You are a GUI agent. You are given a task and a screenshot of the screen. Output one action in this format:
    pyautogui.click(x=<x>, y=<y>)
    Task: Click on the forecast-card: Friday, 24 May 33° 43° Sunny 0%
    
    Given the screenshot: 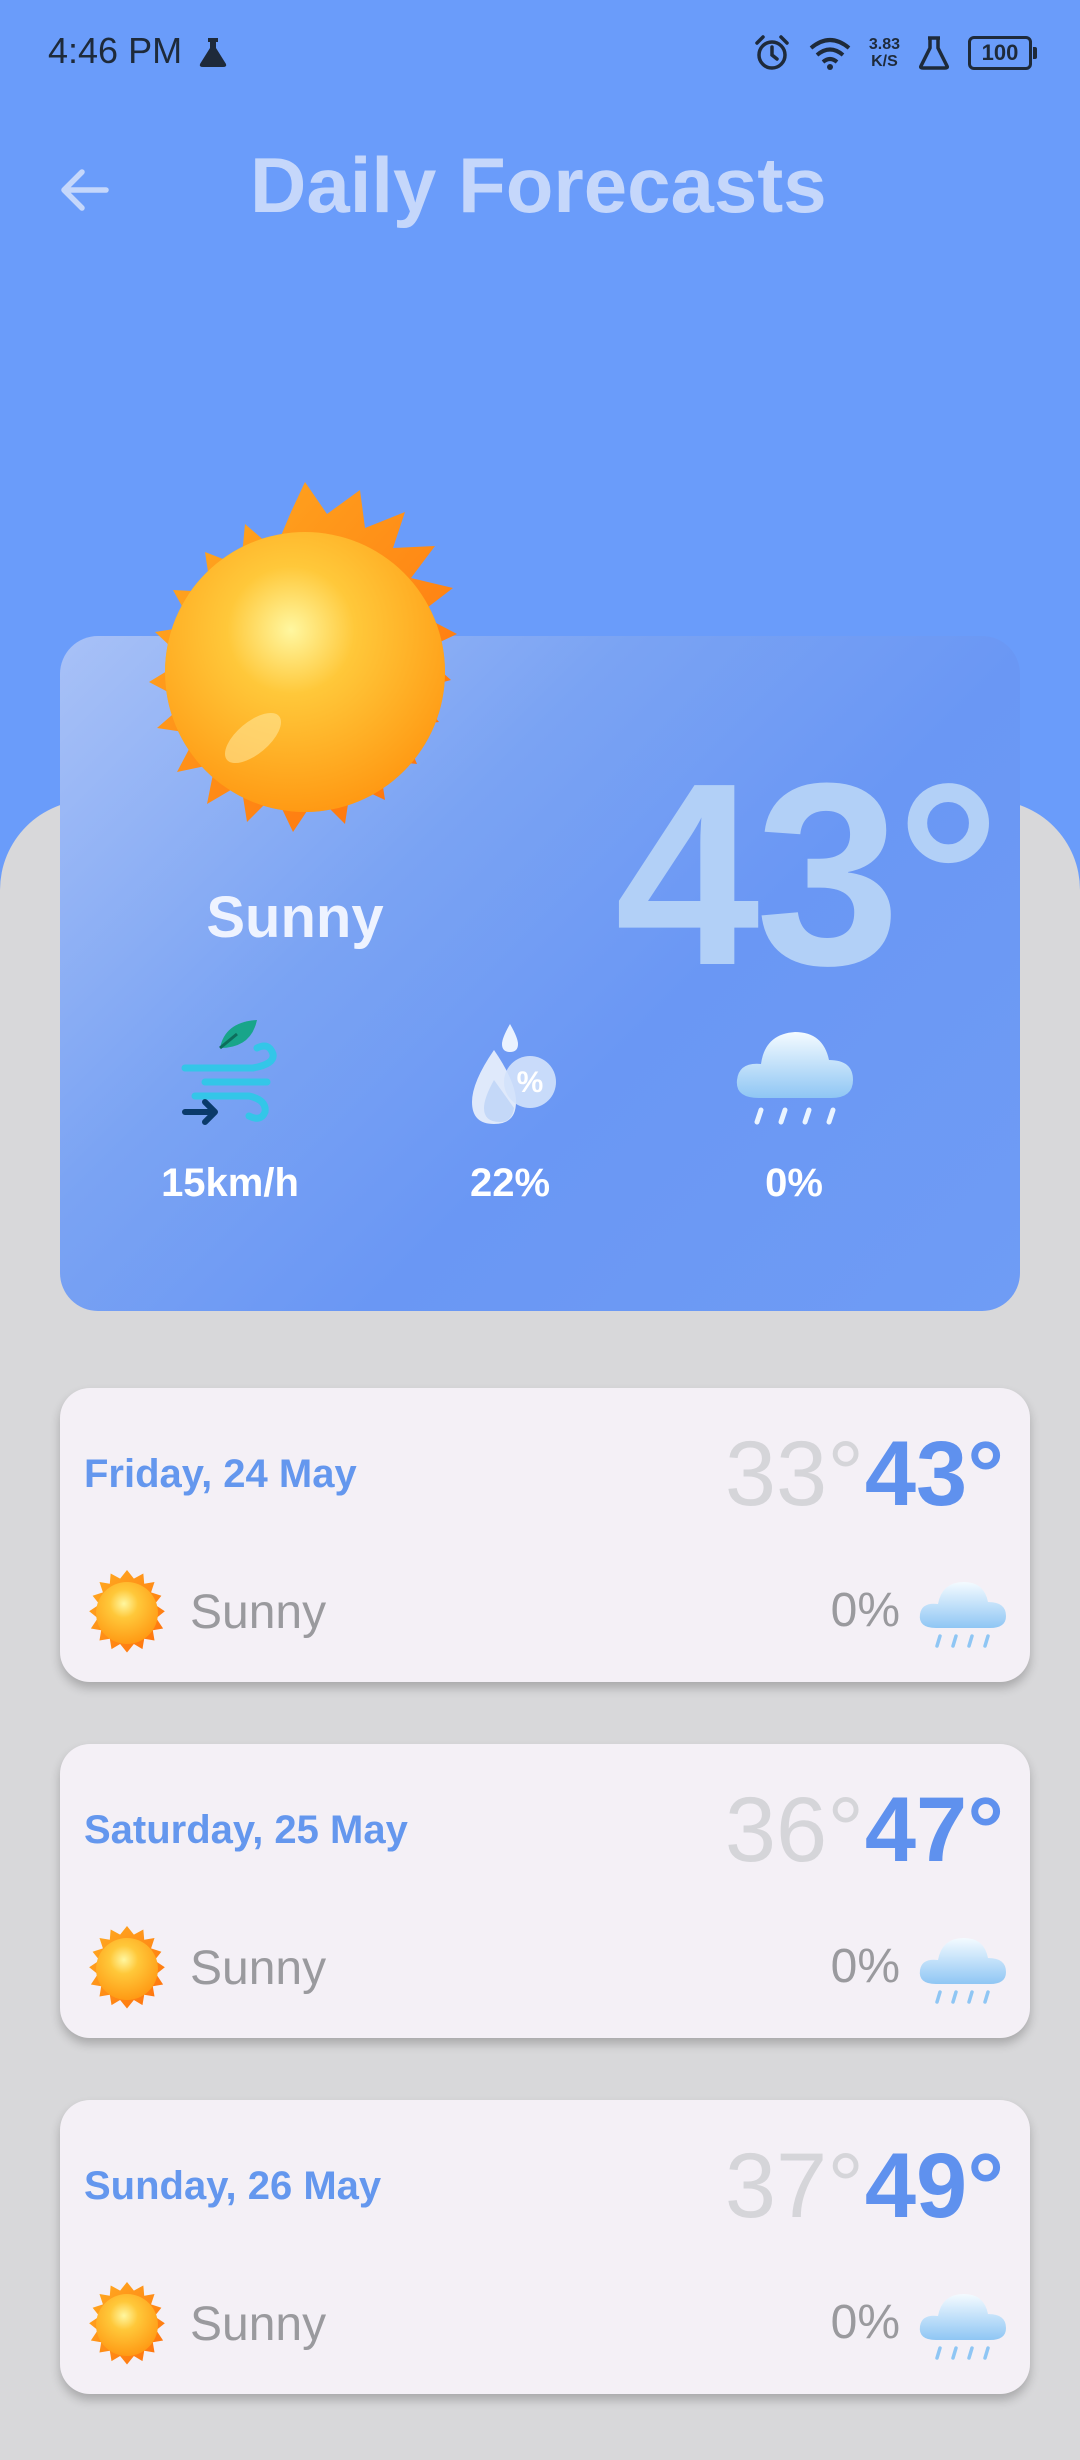 What is the action you would take?
    pyautogui.click(x=545, y=1535)
    